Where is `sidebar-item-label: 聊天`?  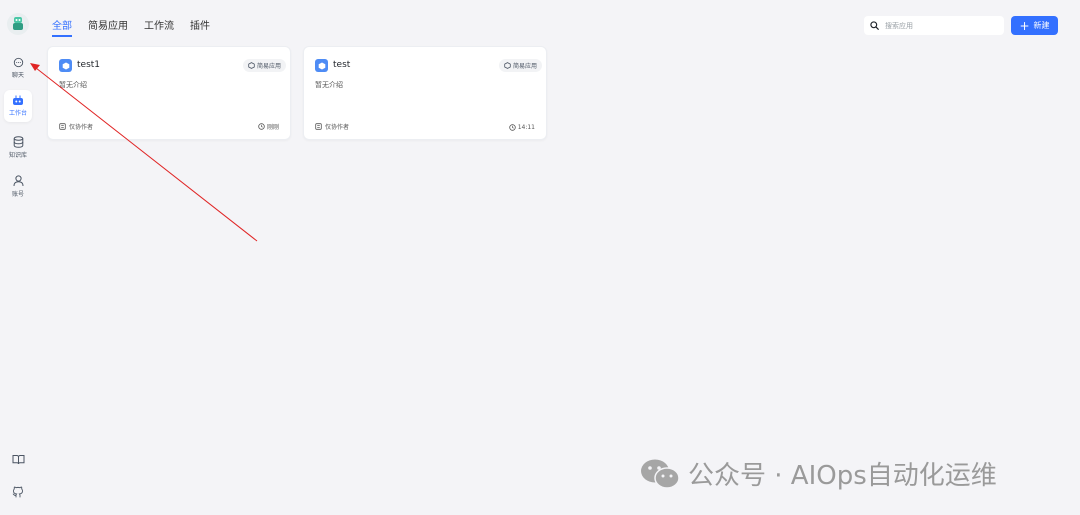
sidebar-item-label: 聊天 is located at coordinates (17, 75).